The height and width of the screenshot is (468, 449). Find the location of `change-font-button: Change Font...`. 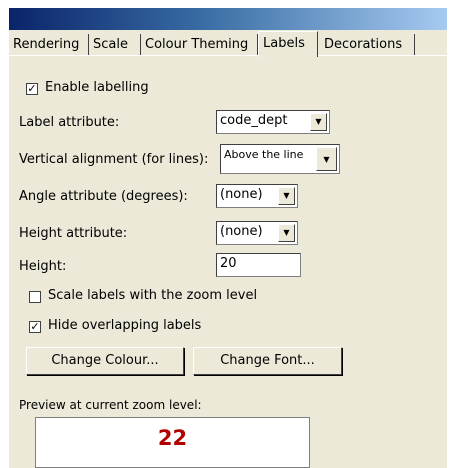

change-font-button: Change Font... is located at coordinates (267, 361).